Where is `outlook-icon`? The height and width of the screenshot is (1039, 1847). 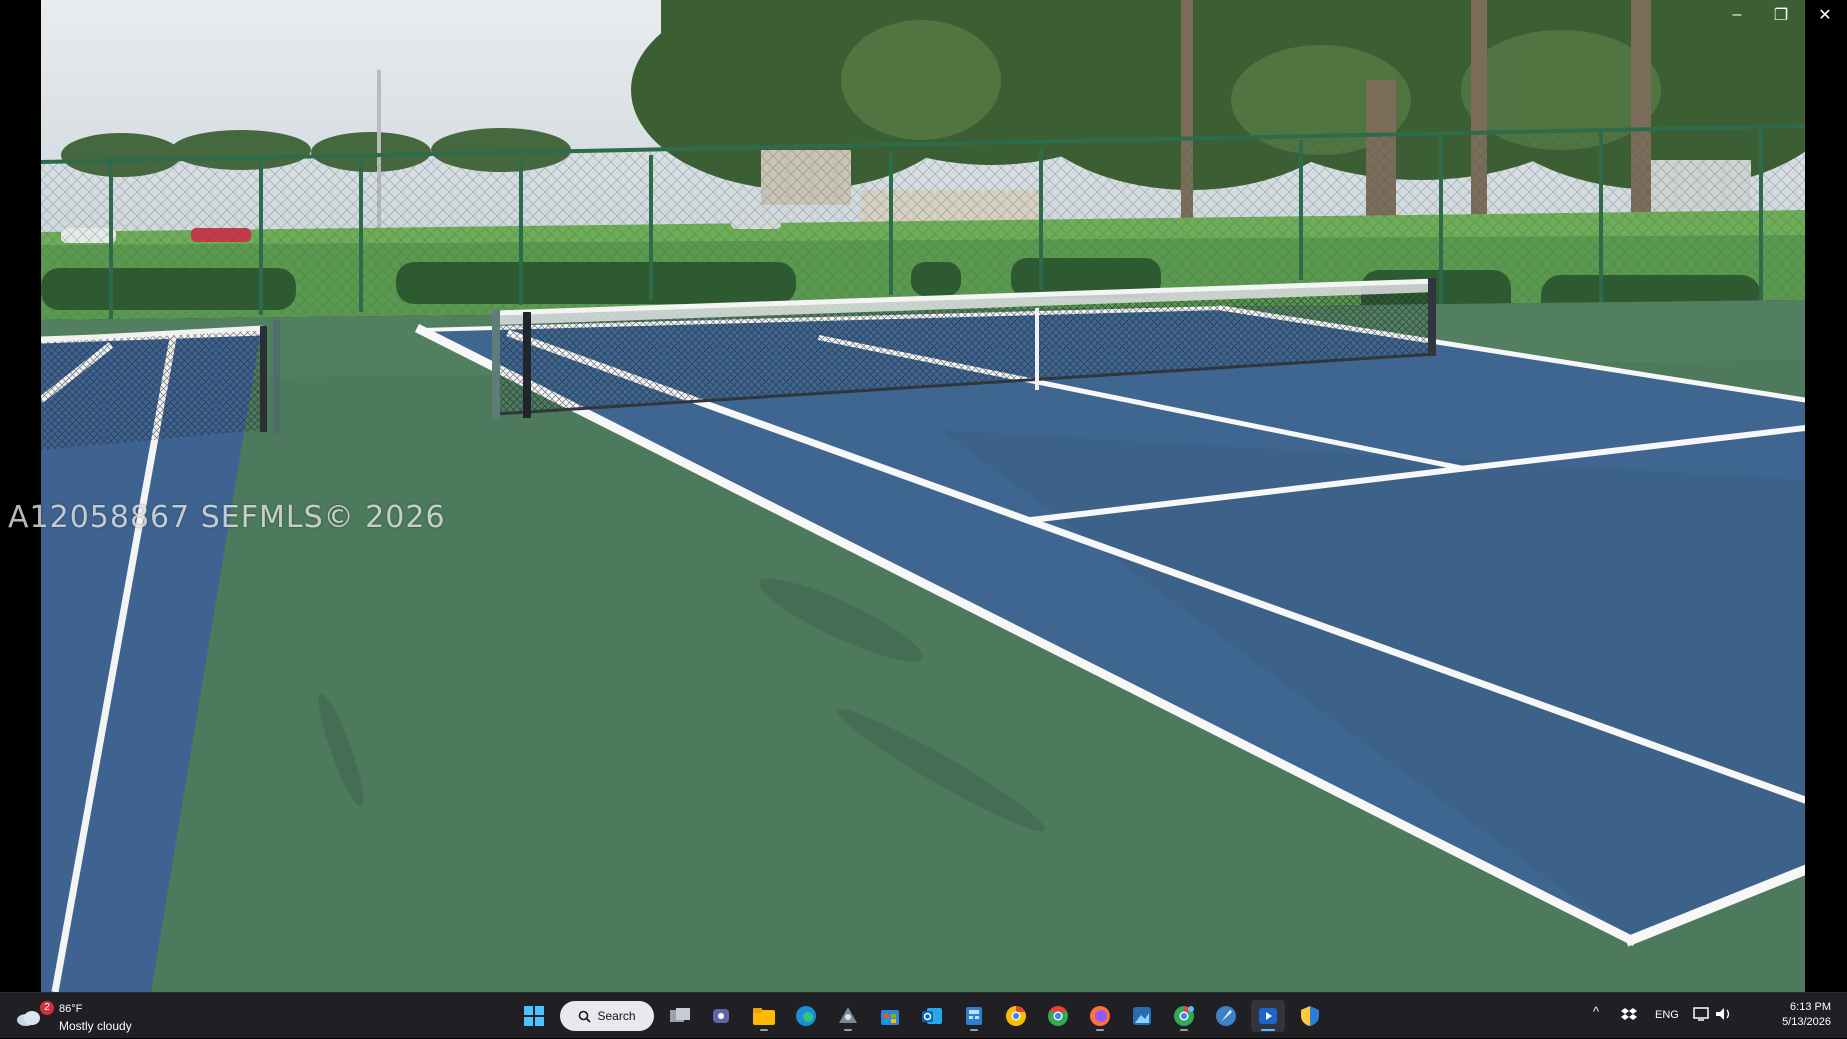 outlook-icon is located at coordinates (932, 1016).